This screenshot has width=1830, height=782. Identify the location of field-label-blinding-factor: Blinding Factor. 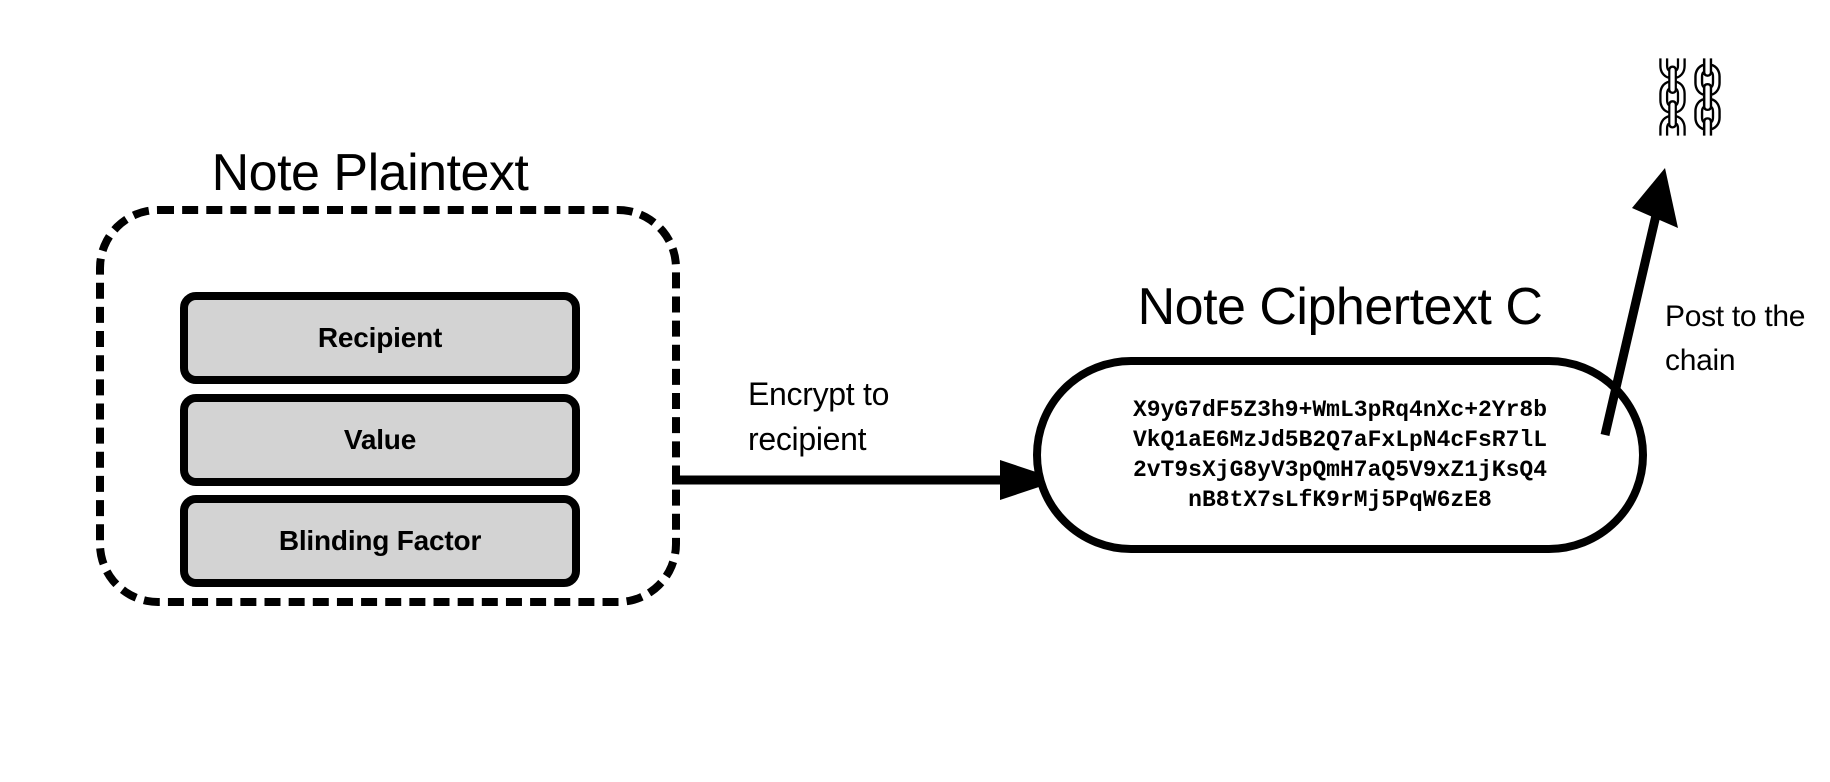
(380, 540).